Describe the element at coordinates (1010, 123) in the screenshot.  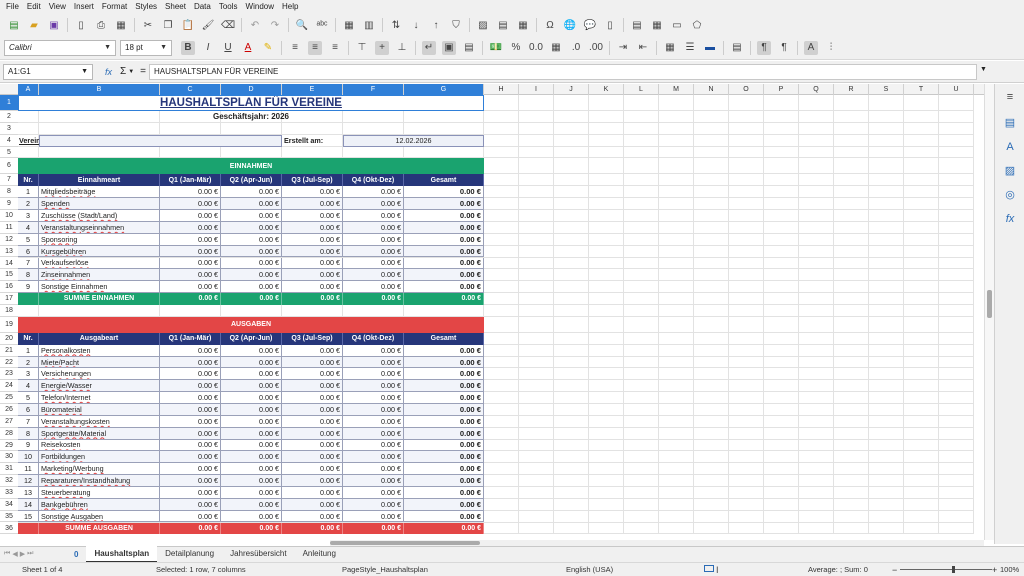
I see `properties-icon: ▤` at that location.